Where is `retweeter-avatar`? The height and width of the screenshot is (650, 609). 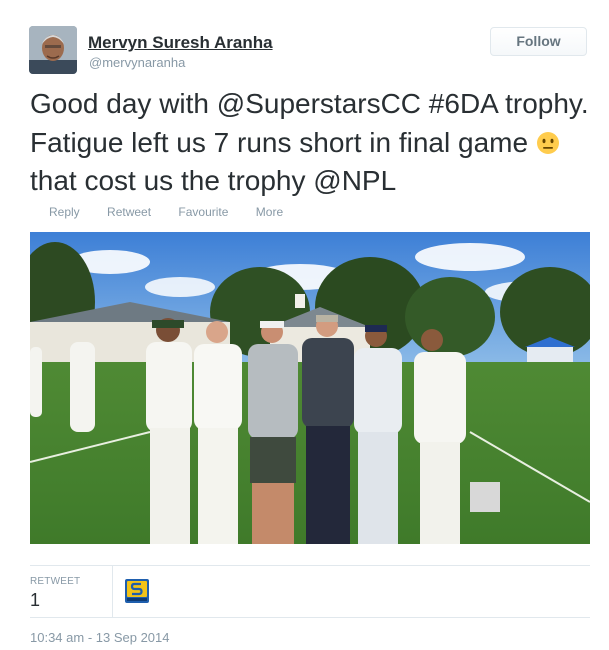 retweeter-avatar is located at coordinates (137, 591).